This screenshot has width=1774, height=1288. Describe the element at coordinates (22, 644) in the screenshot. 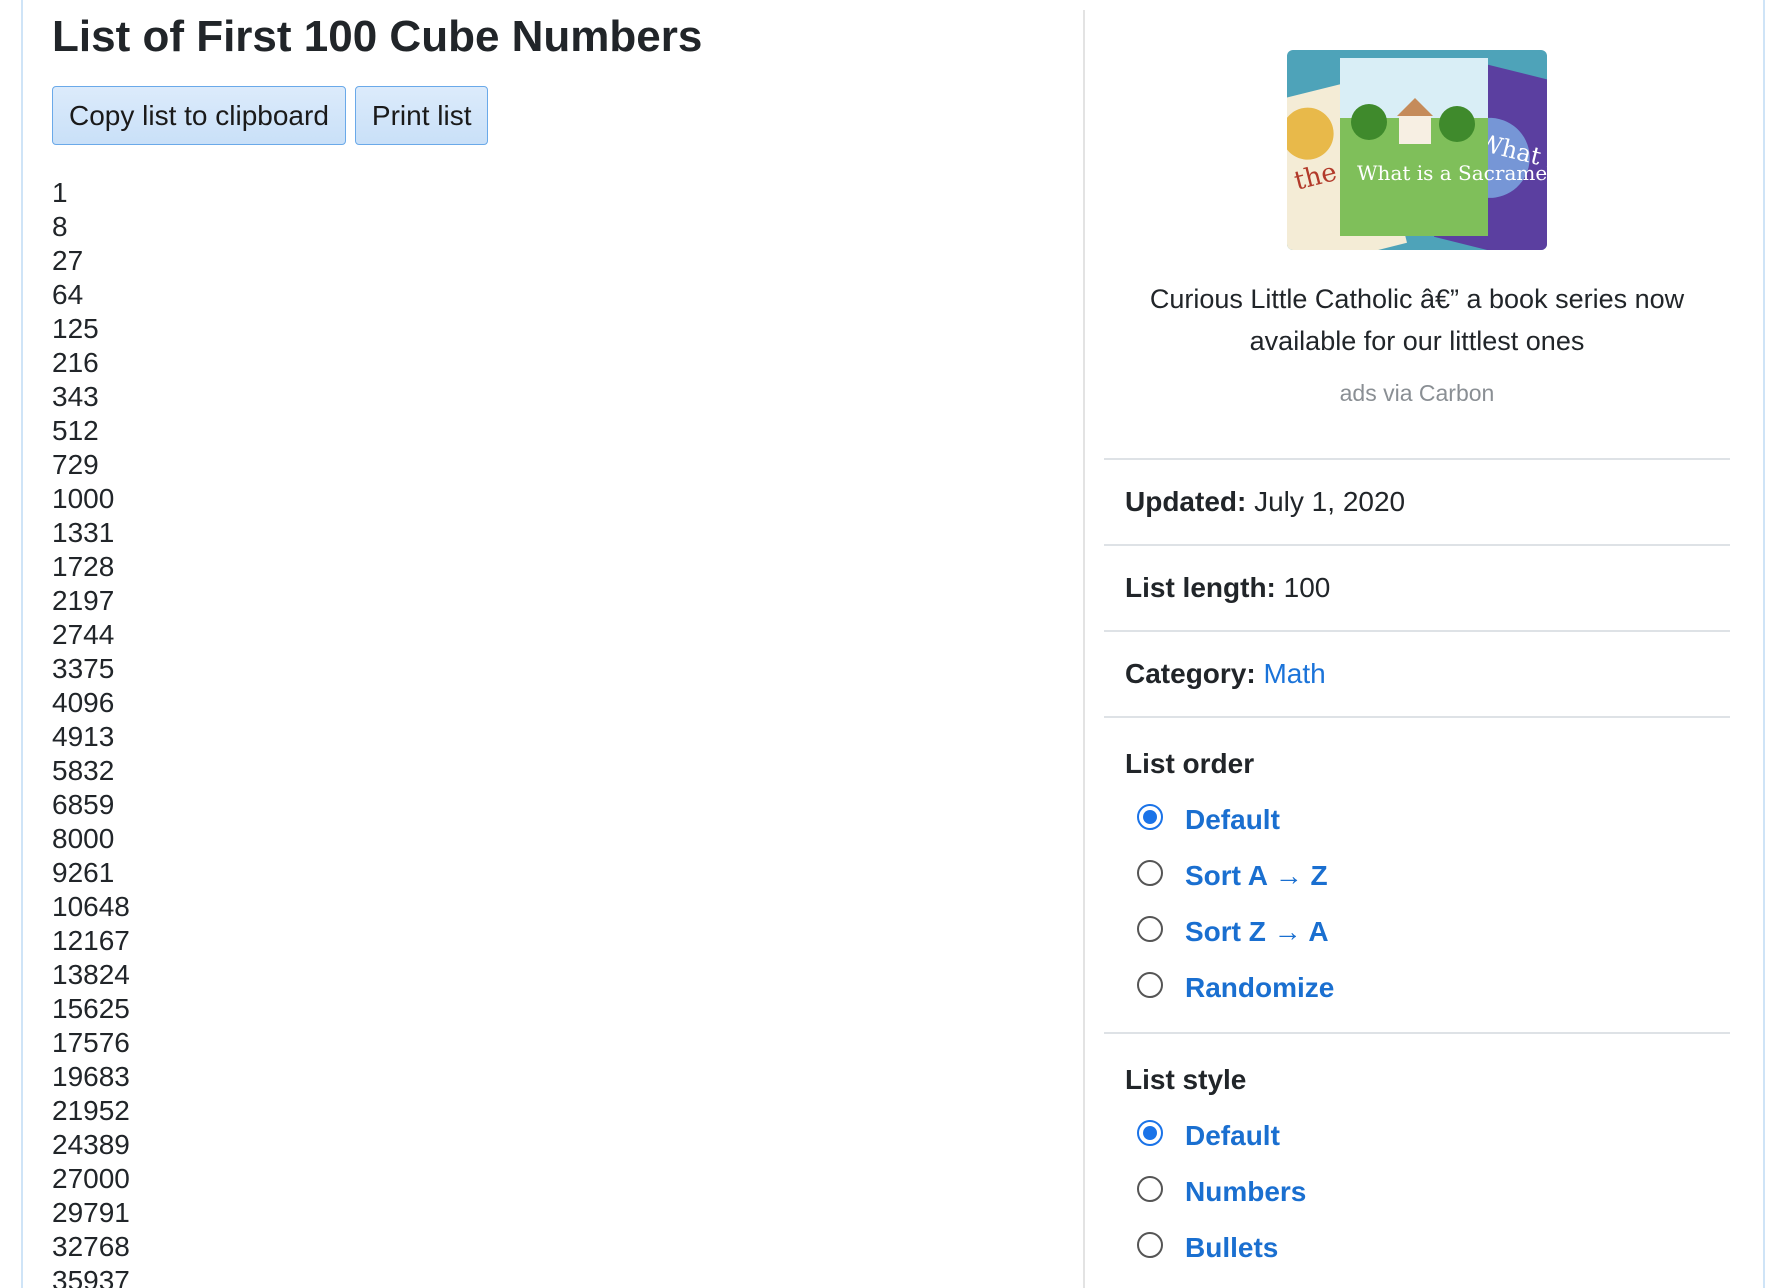

I see `left-border` at that location.